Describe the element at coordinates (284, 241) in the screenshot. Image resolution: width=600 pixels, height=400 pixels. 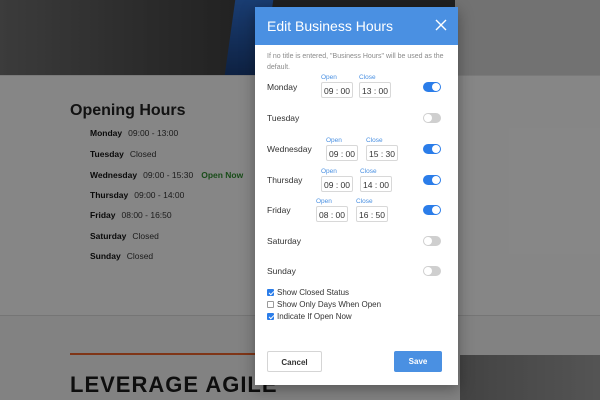
I see `day-label-saturday: Saturday` at that location.